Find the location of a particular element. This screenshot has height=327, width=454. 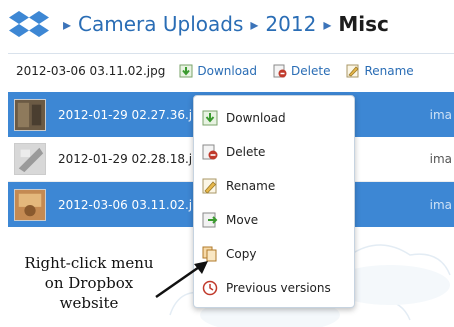

dropbox-logo-icon is located at coordinates (29, 25).